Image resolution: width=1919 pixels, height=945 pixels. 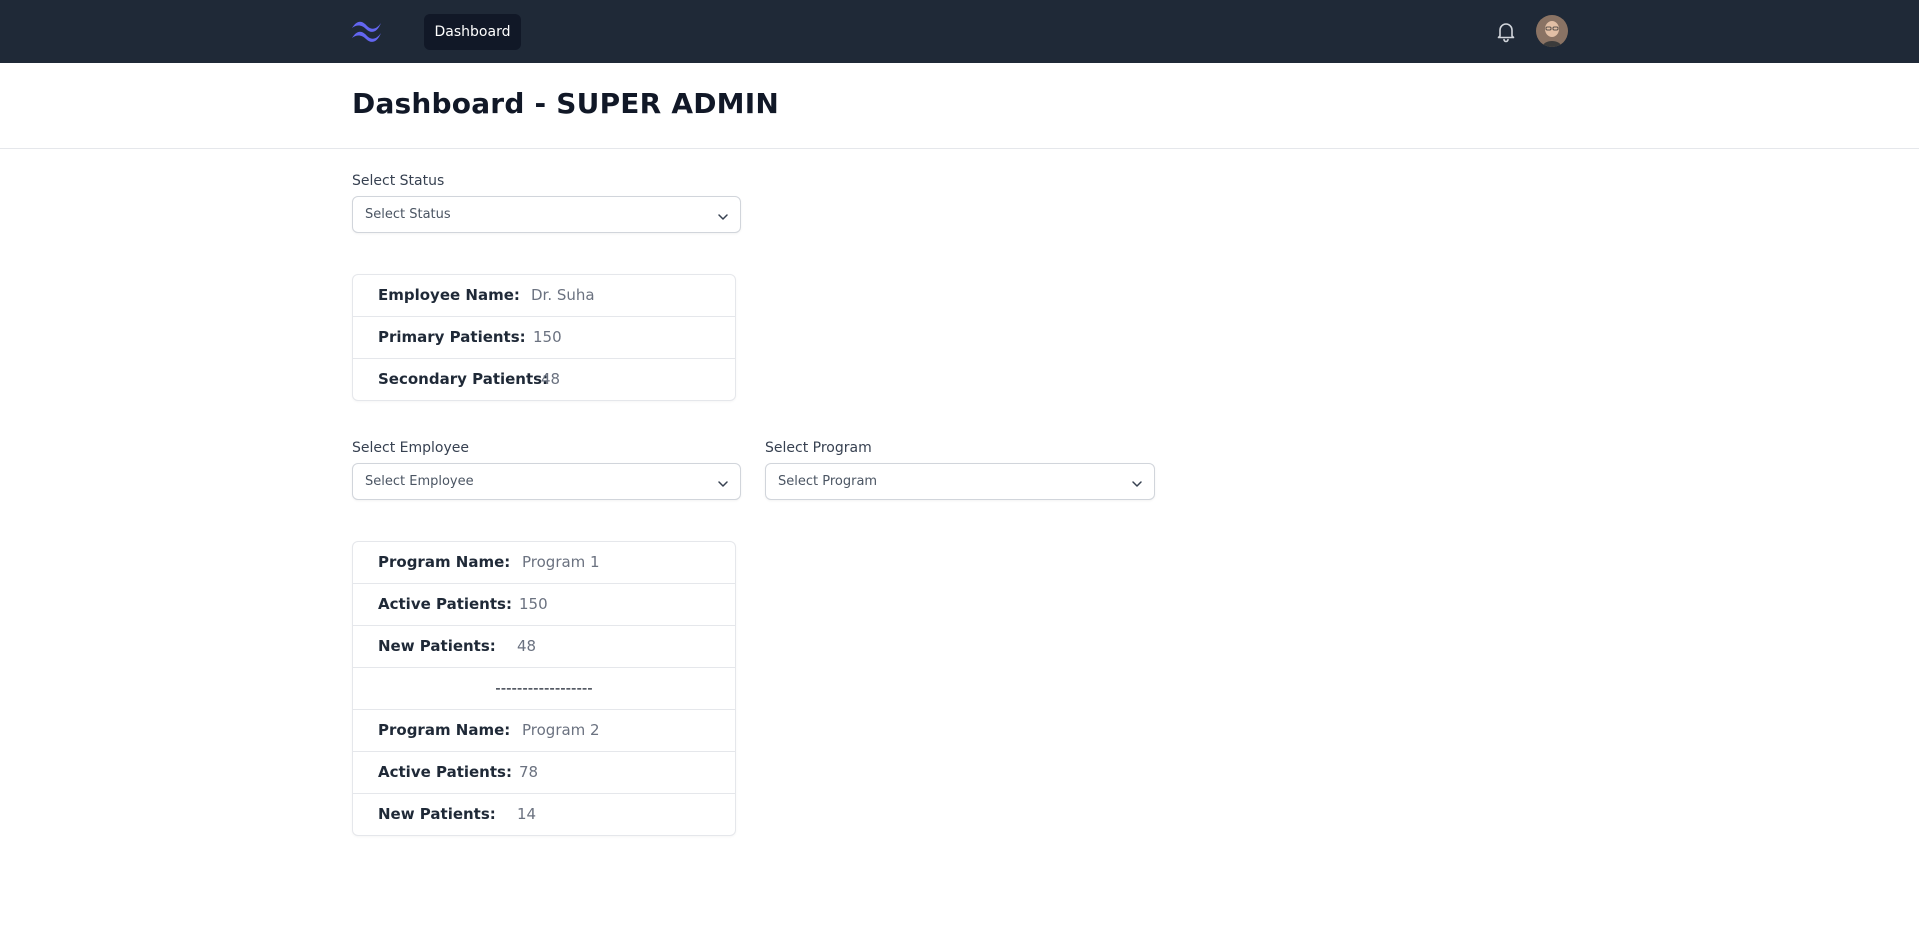 What do you see at coordinates (818, 448) in the screenshot?
I see `program-filter-label: Select Program` at bounding box center [818, 448].